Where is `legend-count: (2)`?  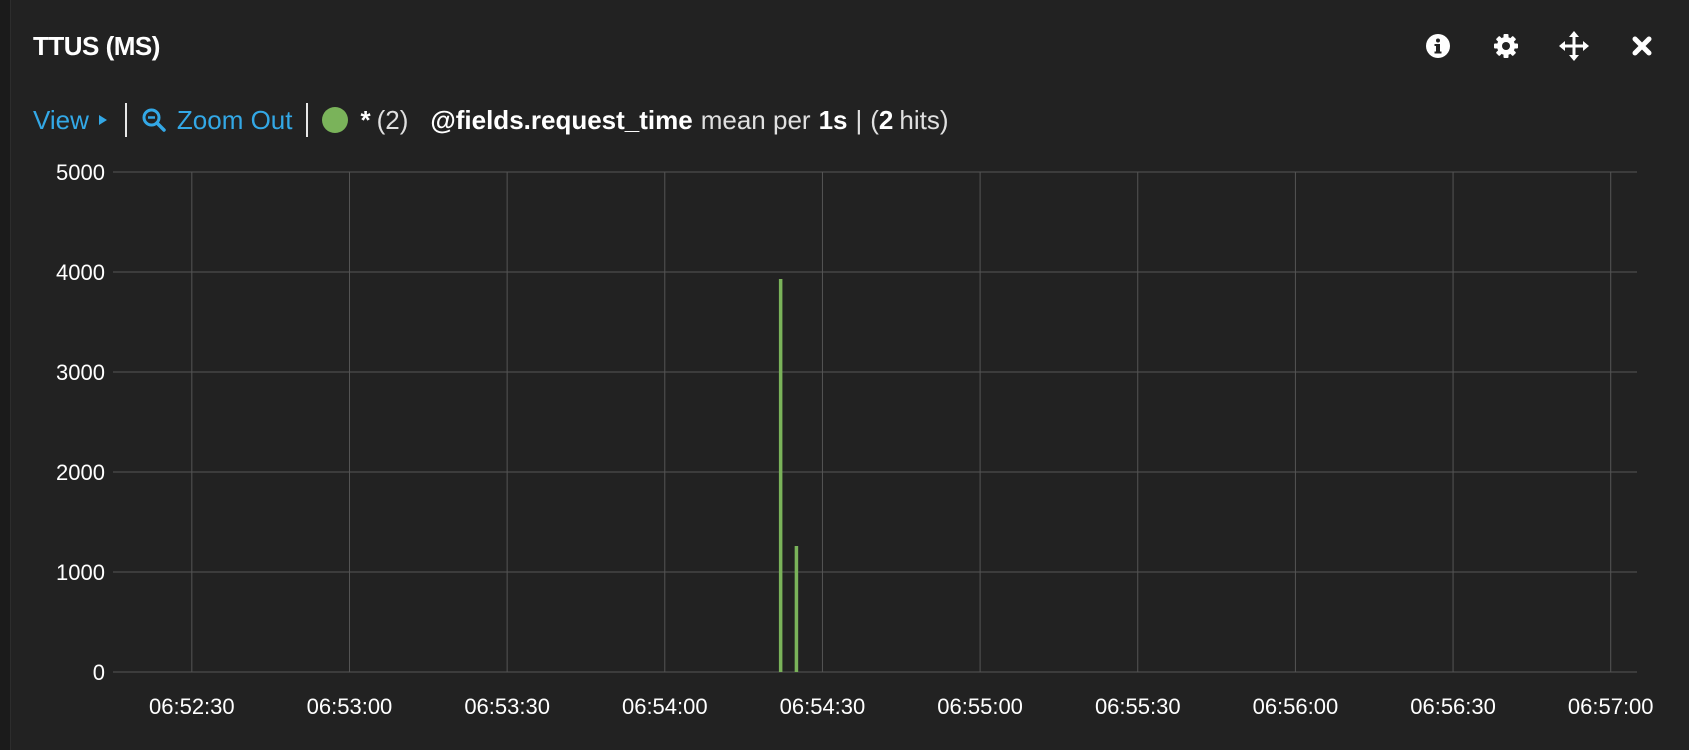 legend-count: (2) is located at coordinates (392, 119).